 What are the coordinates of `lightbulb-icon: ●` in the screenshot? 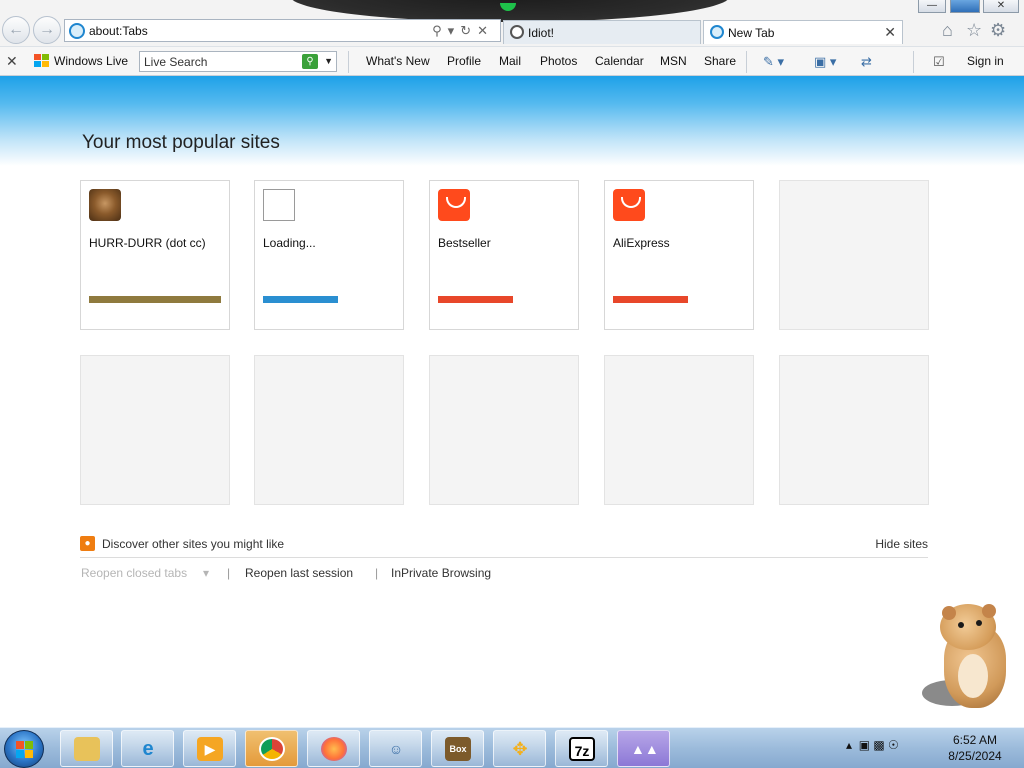 It's located at (87, 543).